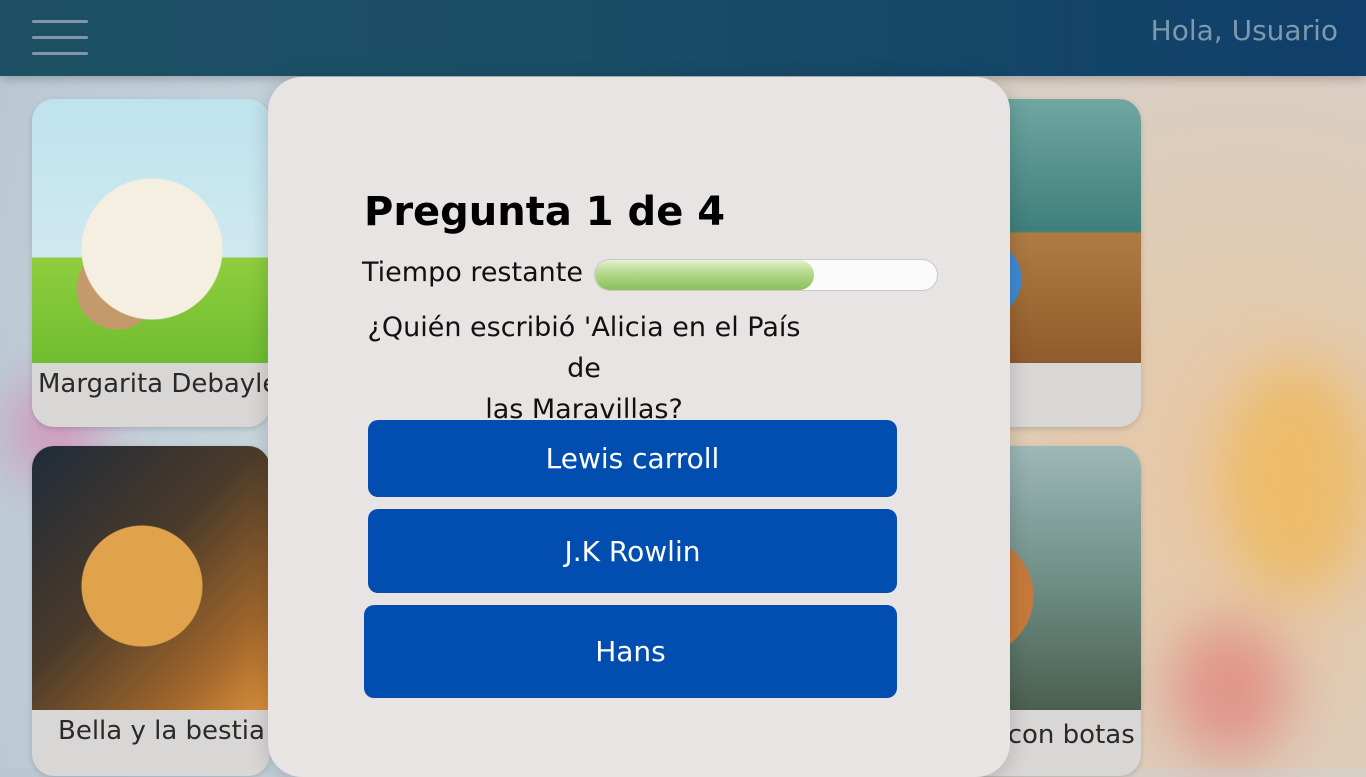 The image size is (1366, 777). I want to click on timer-label: Tiempo restante, so click(472, 272).